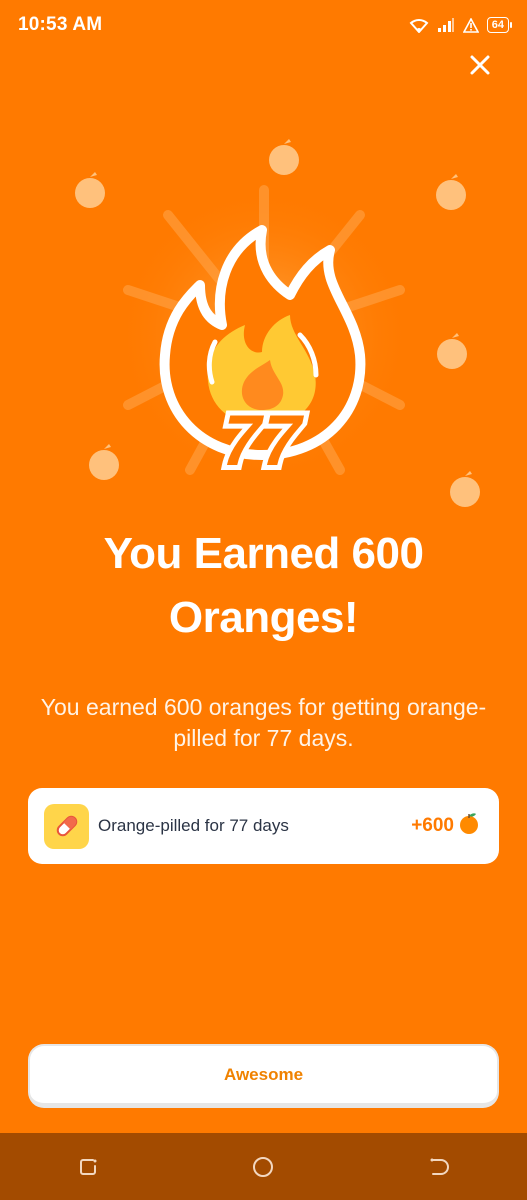  What do you see at coordinates (461, 25) in the screenshot?
I see `status-icons: 64` at bounding box center [461, 25].